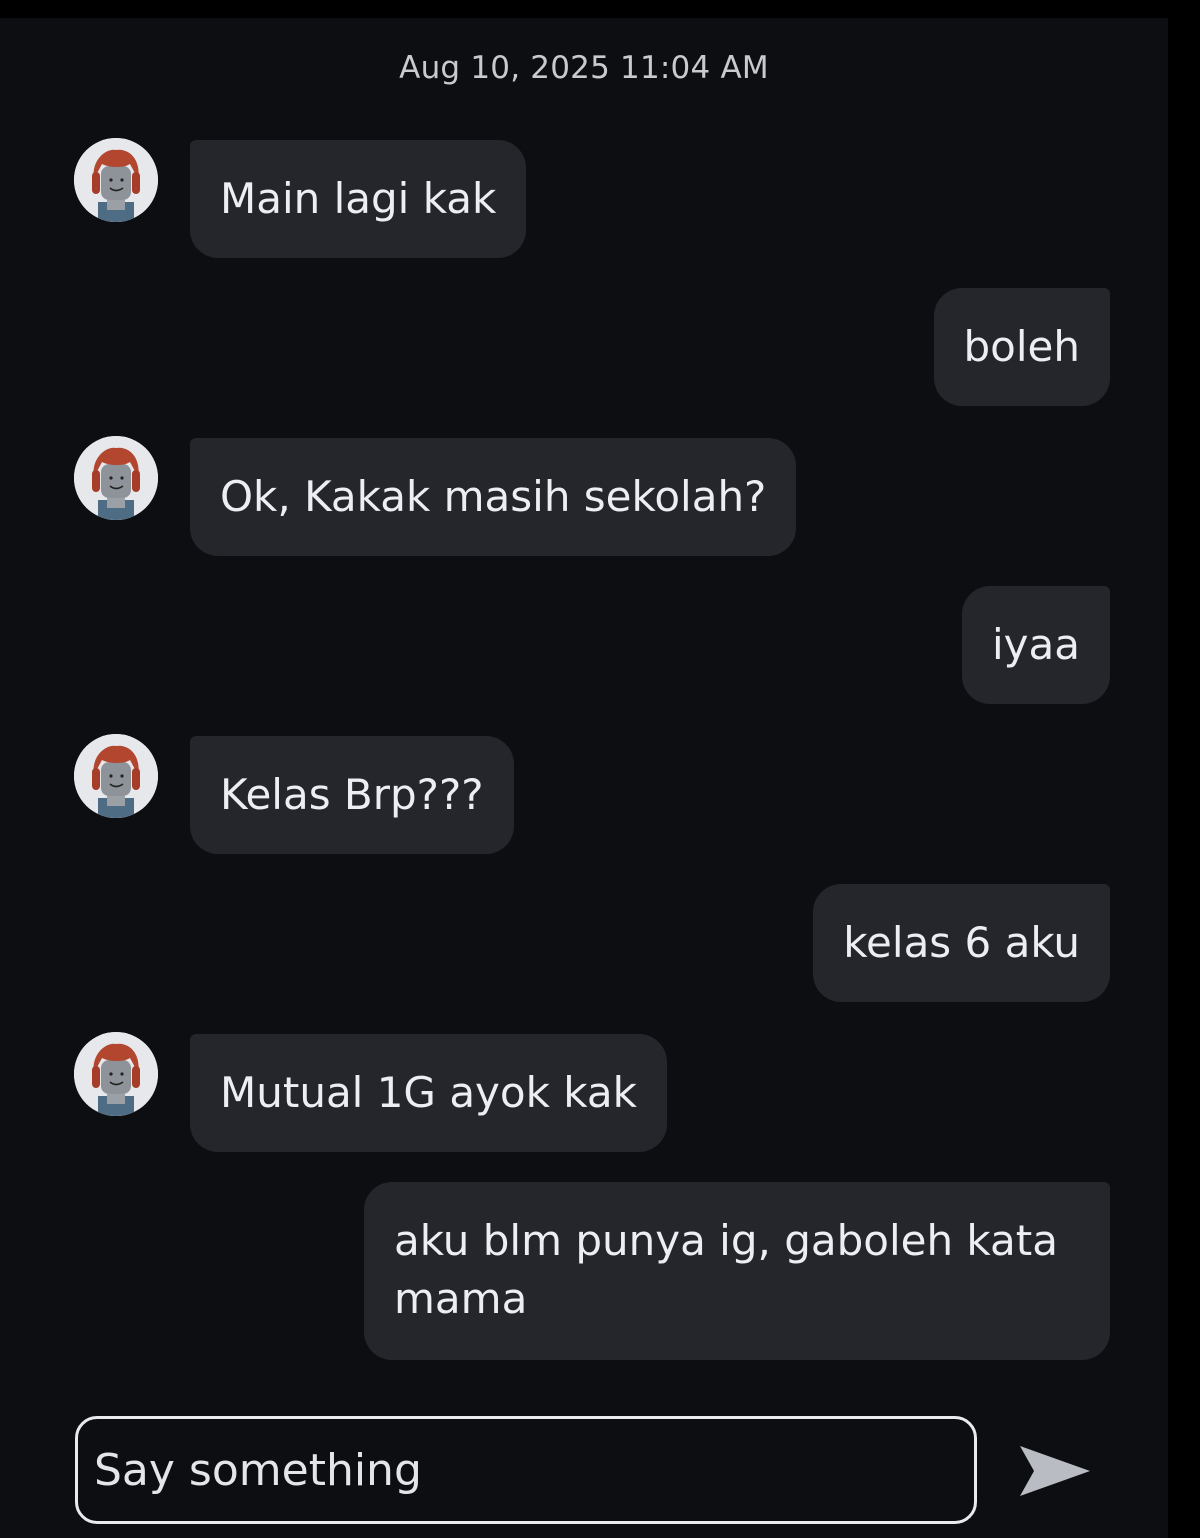 This screenshot has height=1538, width=1200. I want to click on message-bubble-incoming: Ok, Kakak masih sekolah?, so click(493, 497).